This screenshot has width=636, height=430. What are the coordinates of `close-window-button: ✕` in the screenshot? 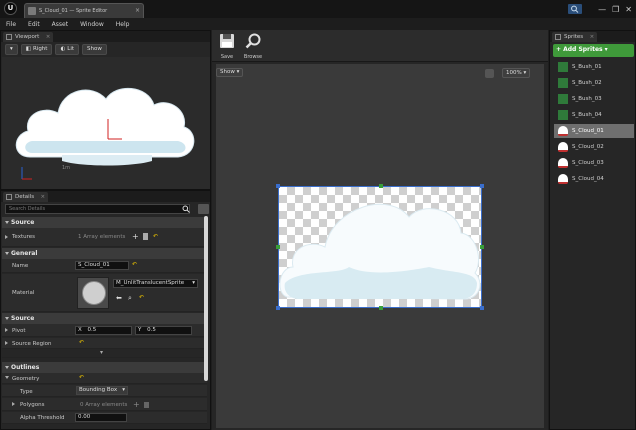 It's located at (628, 9).